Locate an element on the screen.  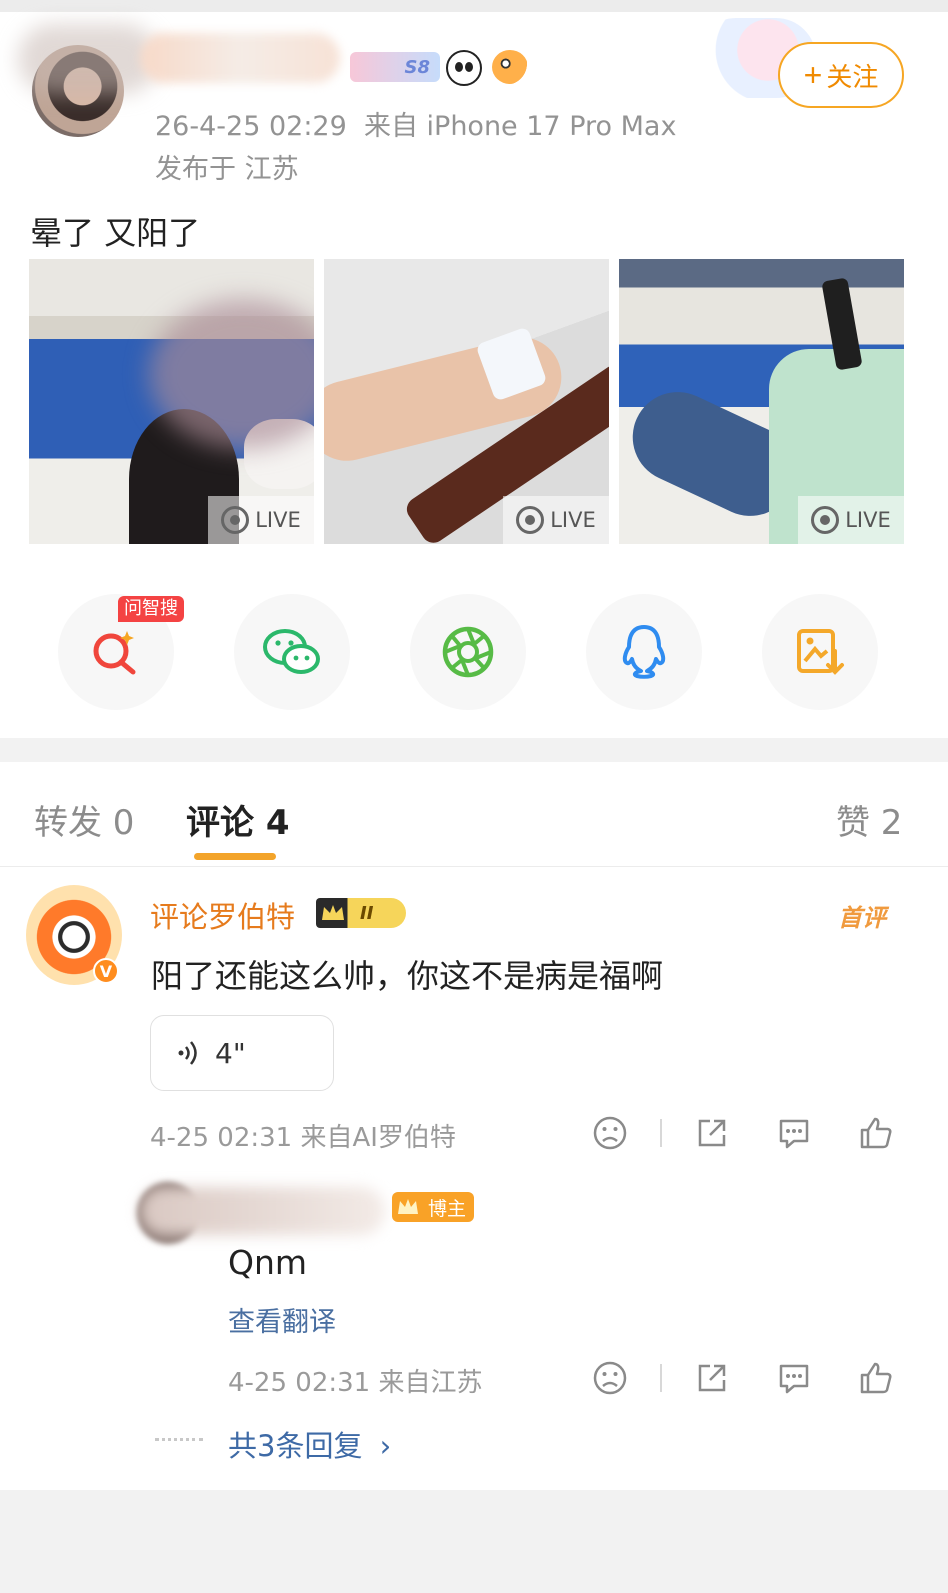
top-band is located at coordinates (474, 6).